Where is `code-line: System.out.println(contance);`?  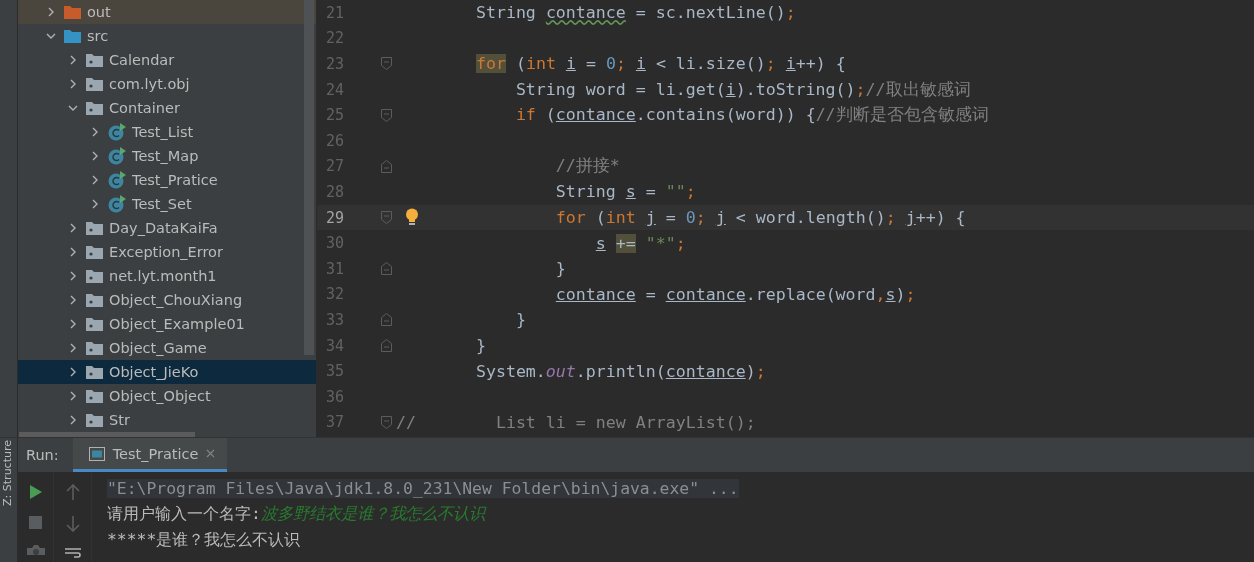
code-line: System.out.println(contance); is located at coordinates (620, 371).